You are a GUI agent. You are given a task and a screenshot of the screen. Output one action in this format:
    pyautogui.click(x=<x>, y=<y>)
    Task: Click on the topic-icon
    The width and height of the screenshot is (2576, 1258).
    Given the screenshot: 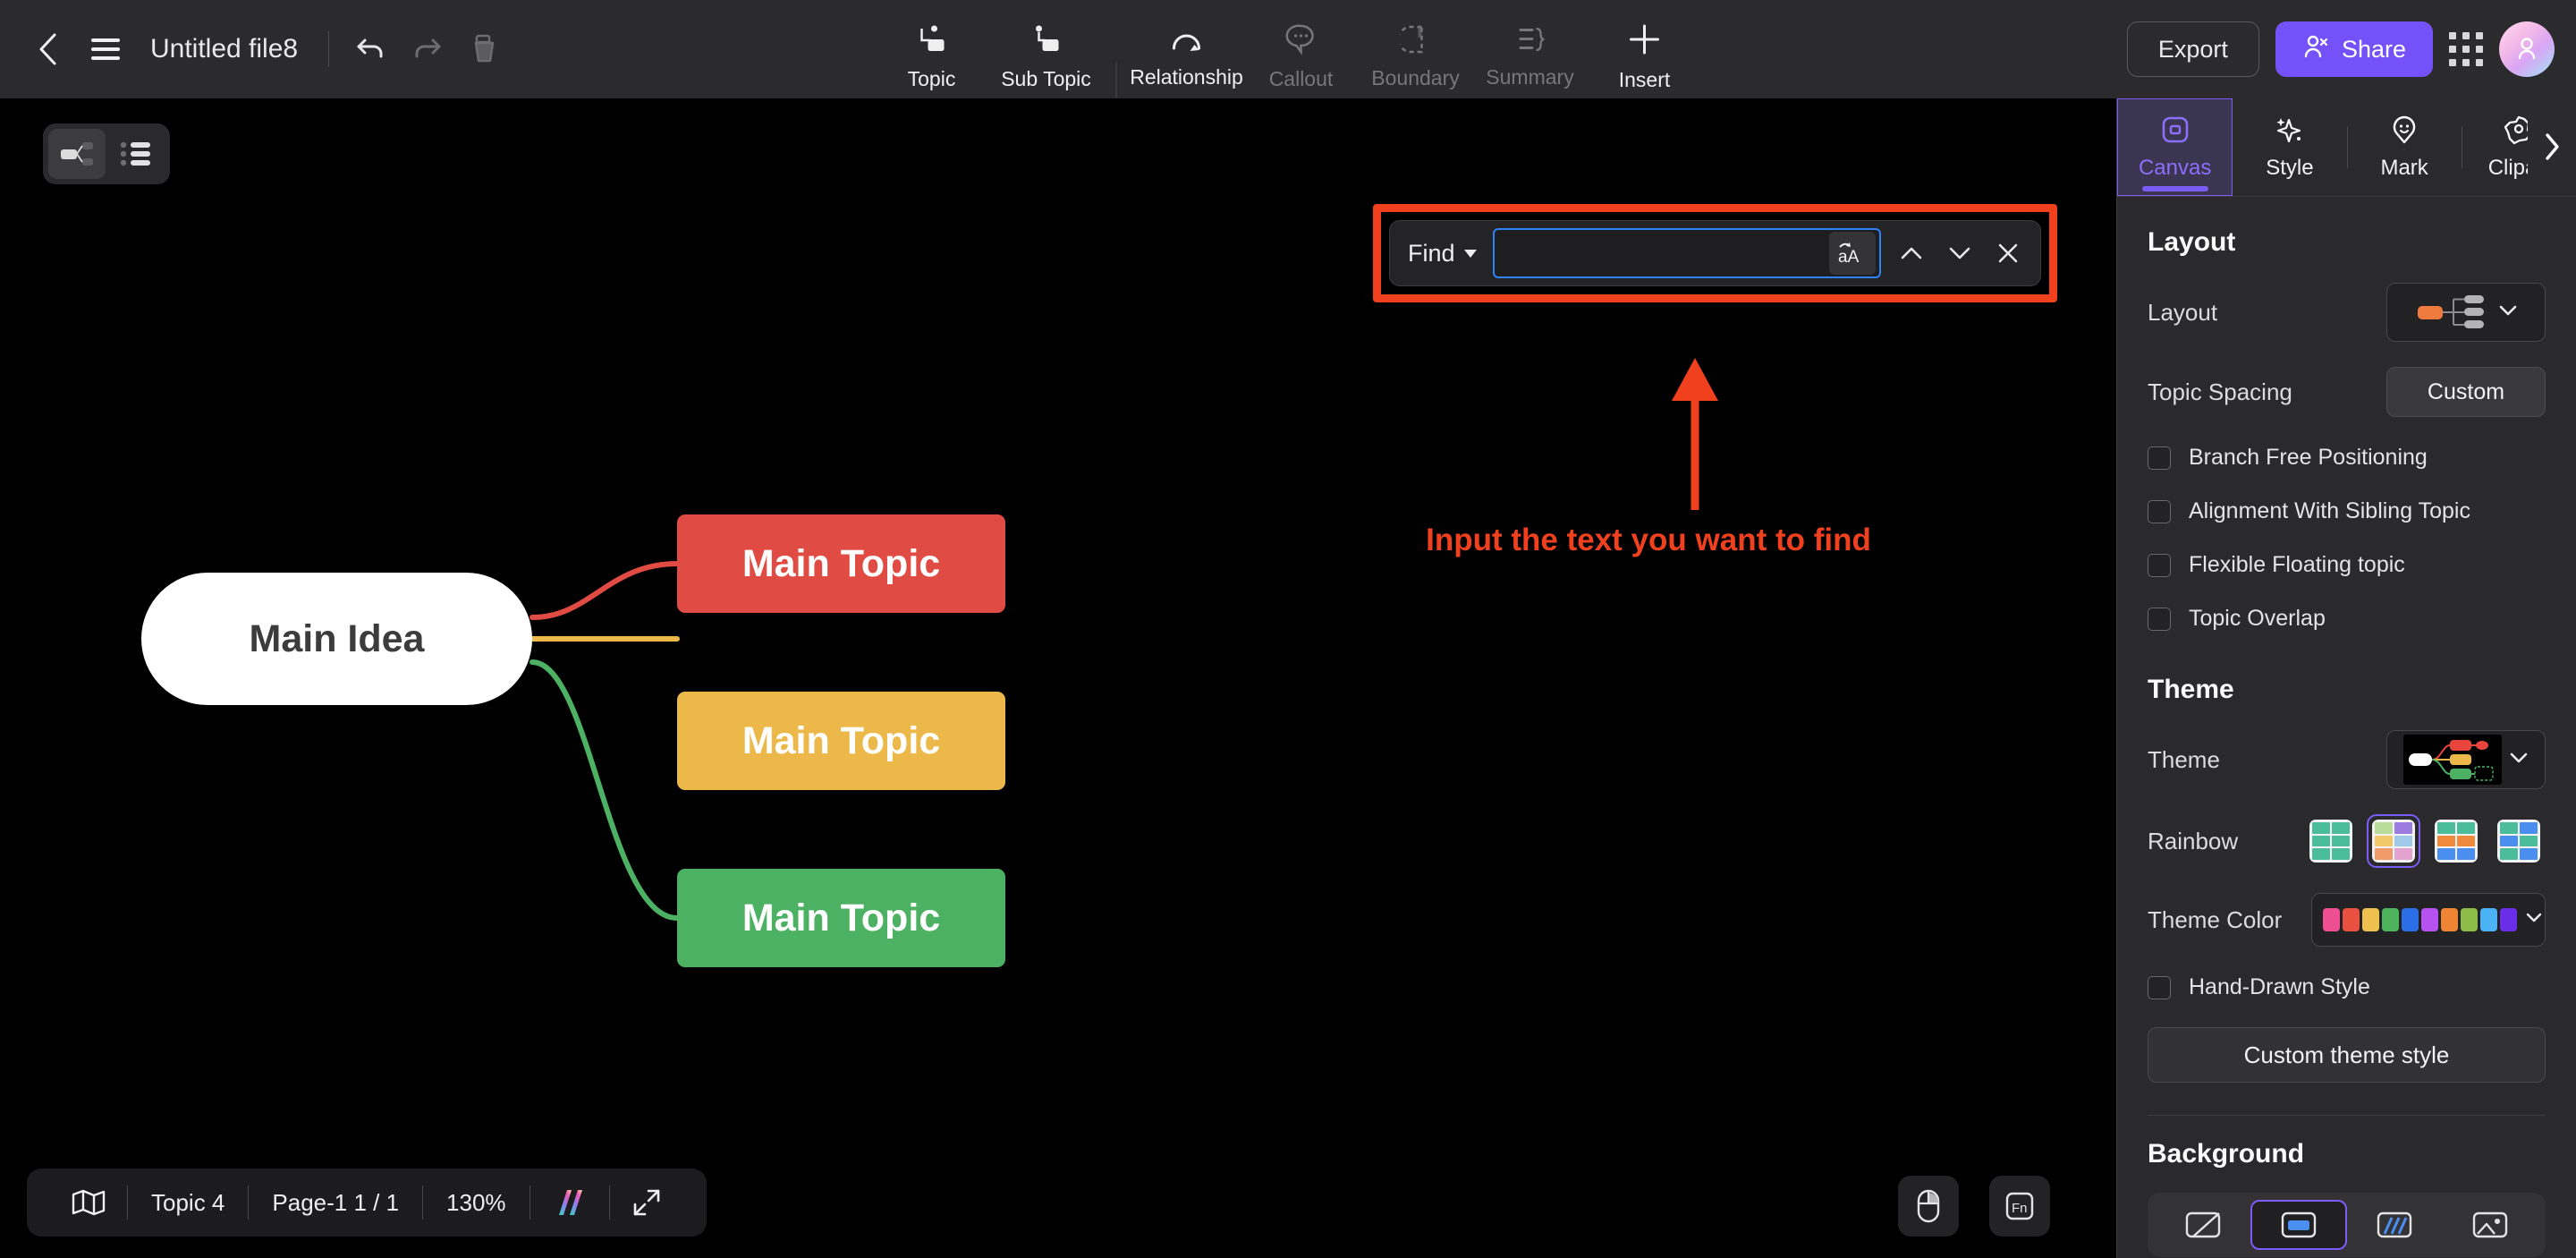 What is the action you would take?
    pyautogui.click(x=932, y=41)
    